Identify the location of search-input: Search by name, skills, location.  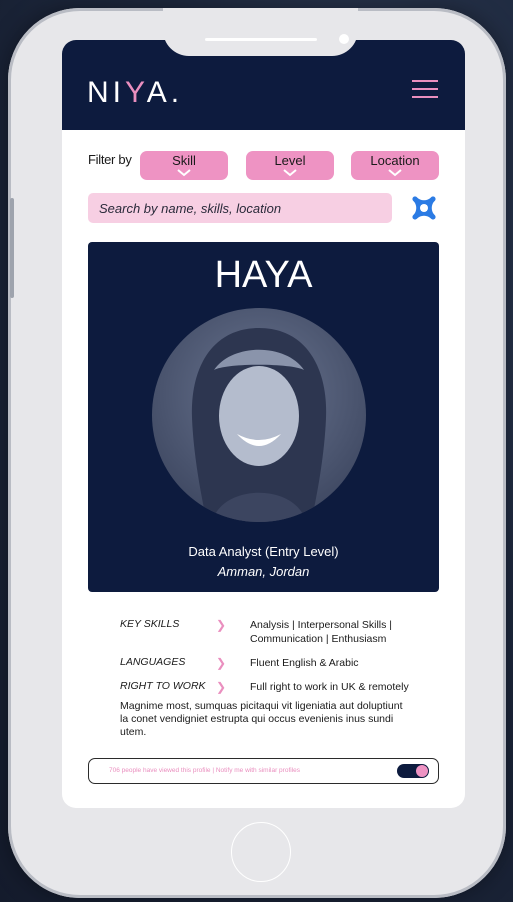
(240, 208).